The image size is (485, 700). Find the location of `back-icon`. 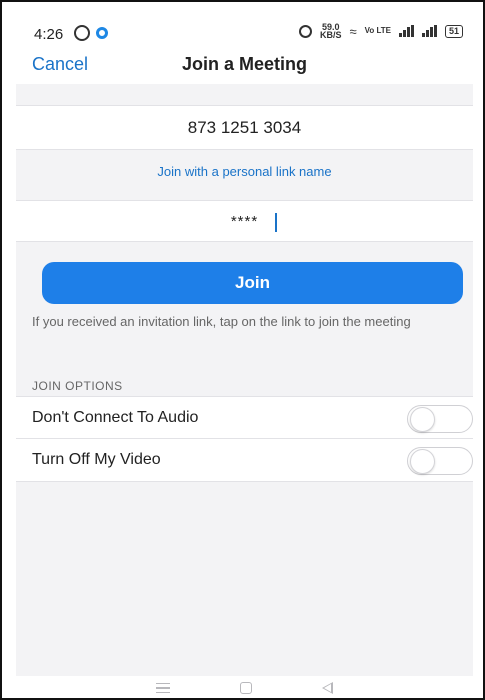

back-icon is located at coordinates (327, 688).